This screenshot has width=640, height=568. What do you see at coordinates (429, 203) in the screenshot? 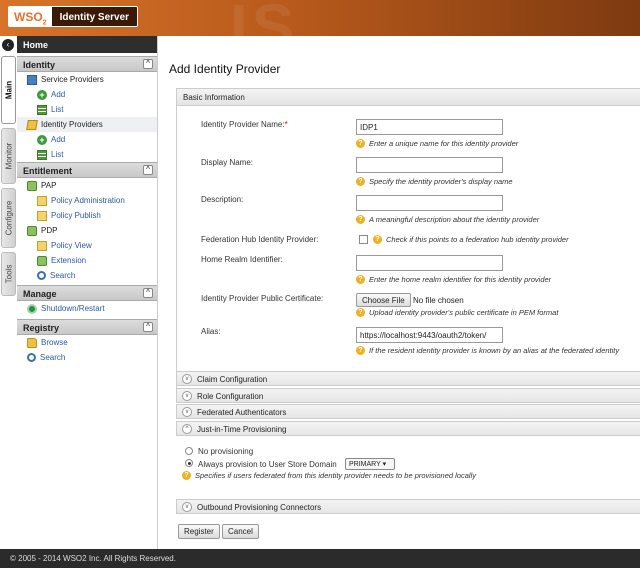
I see `description-input` at bounding box center [429, 203].